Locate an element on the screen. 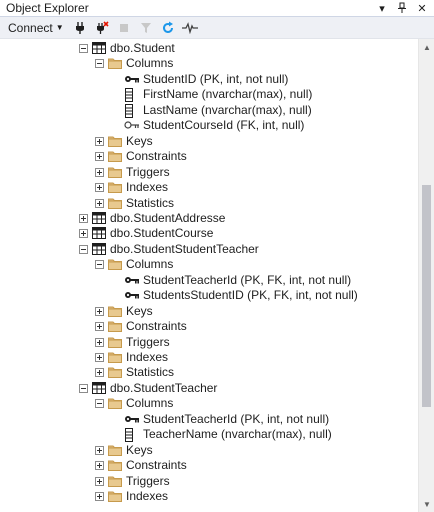  connect-button: Connect ▼ is located at coordinates (36, 28).